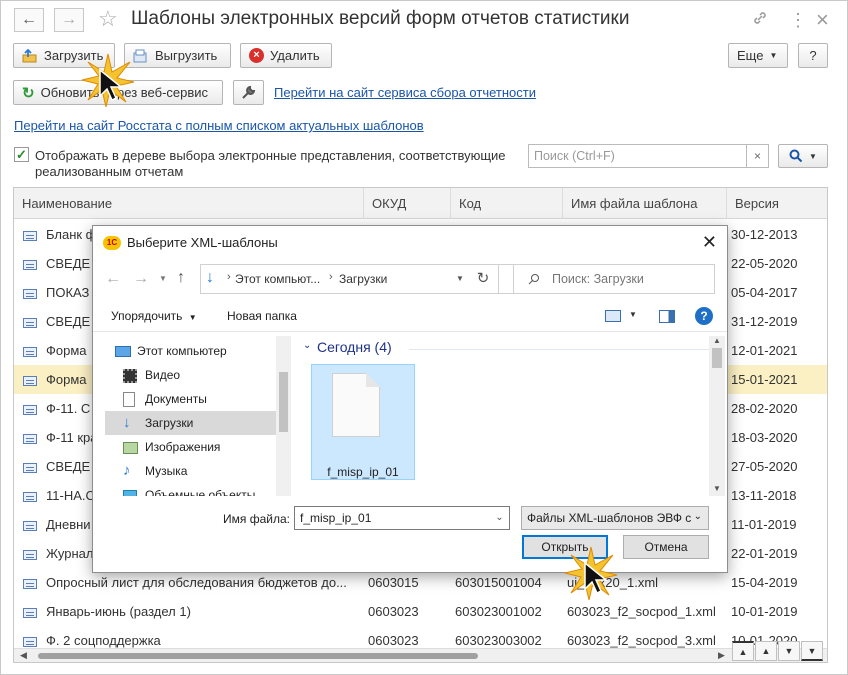 This screenshot has width=848, height=675. Describe the element at coordinates (614, 279) in the screenshot. I see `folder-search-input: Поиск: Загрузки` at that location.